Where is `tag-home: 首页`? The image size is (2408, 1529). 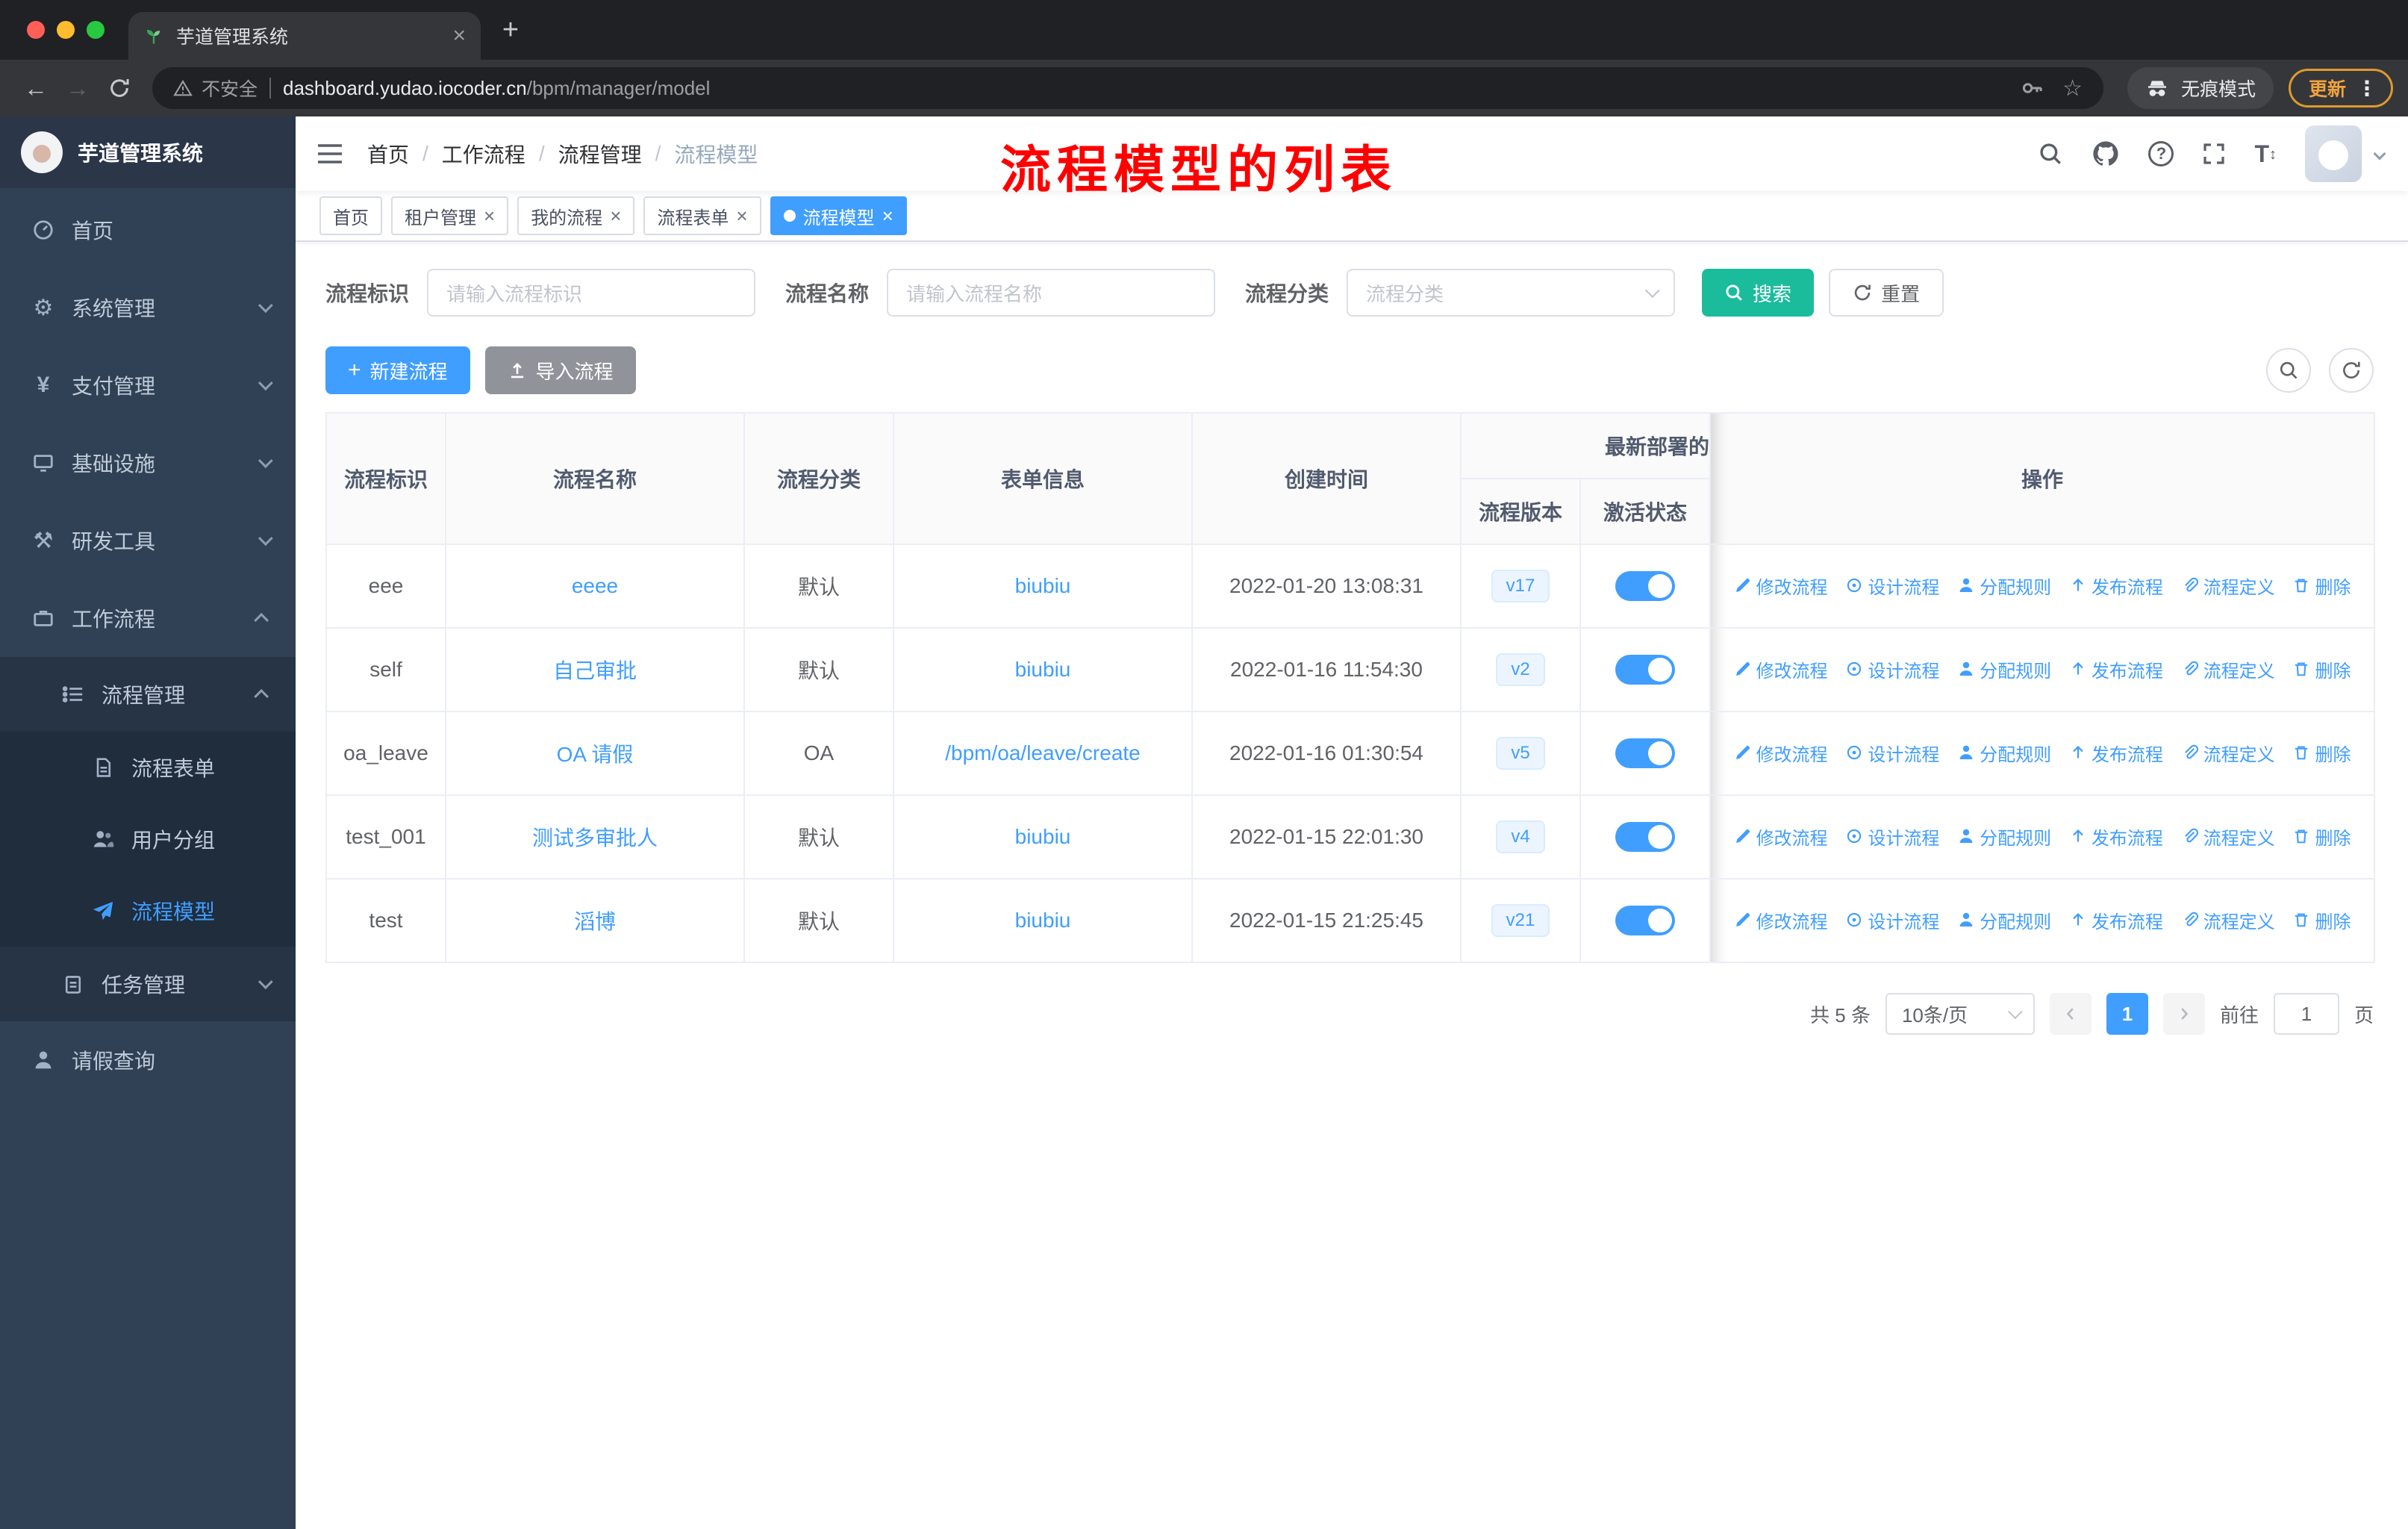
tag-home: 首页 is located at coordinates (350, 215).